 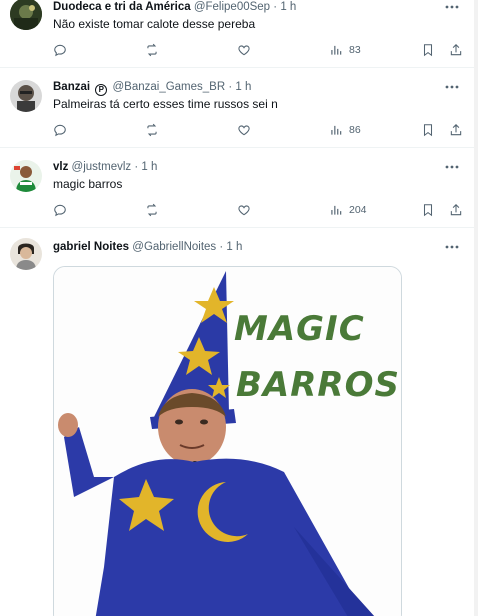 I want to click on tweet-header: Banzai P @Banzai_Games_BR · 1 h, so click(x=152, y=88).